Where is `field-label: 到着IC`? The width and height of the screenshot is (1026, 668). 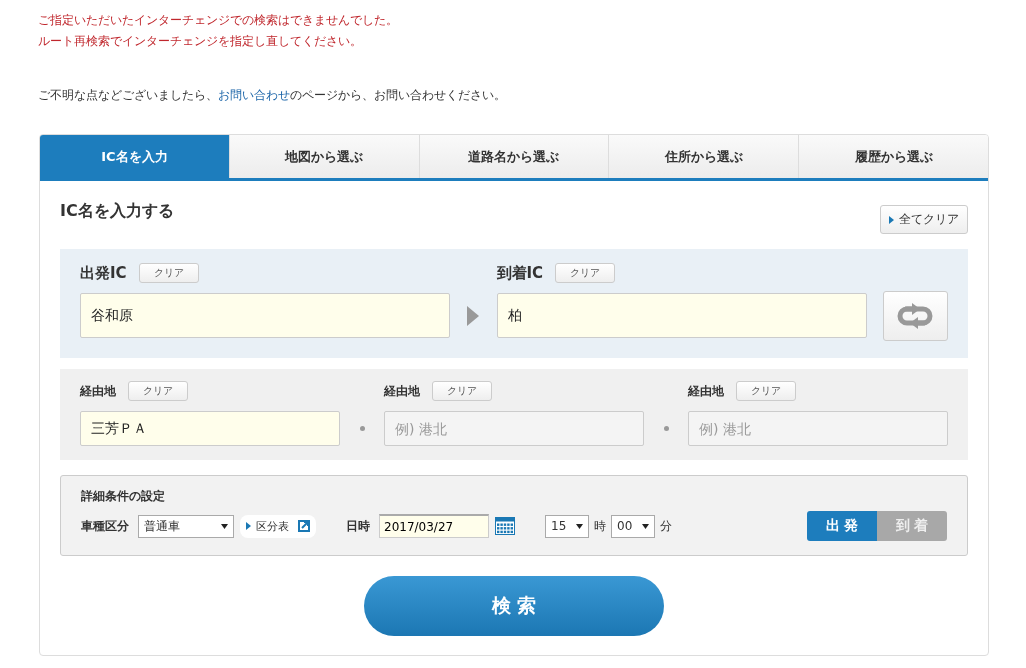 field-label: 到着IC is located at coordinates (520, 273).